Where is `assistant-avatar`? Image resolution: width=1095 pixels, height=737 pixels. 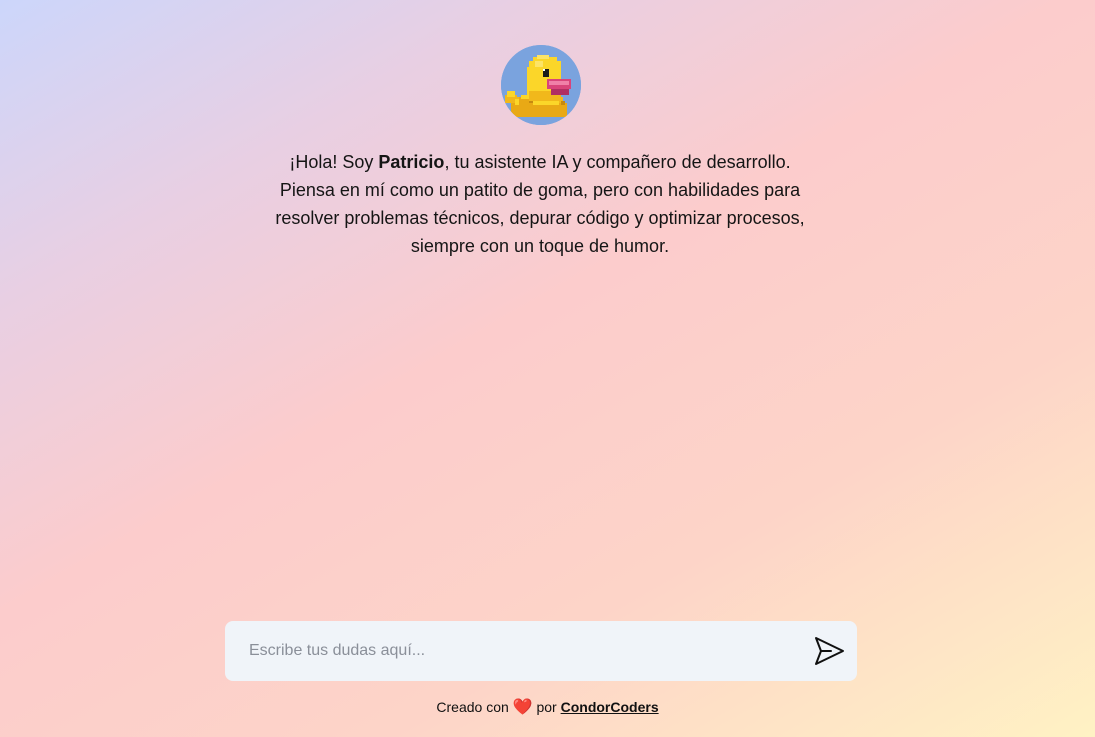 assistant-avatar is located at coordinates (541, 85).